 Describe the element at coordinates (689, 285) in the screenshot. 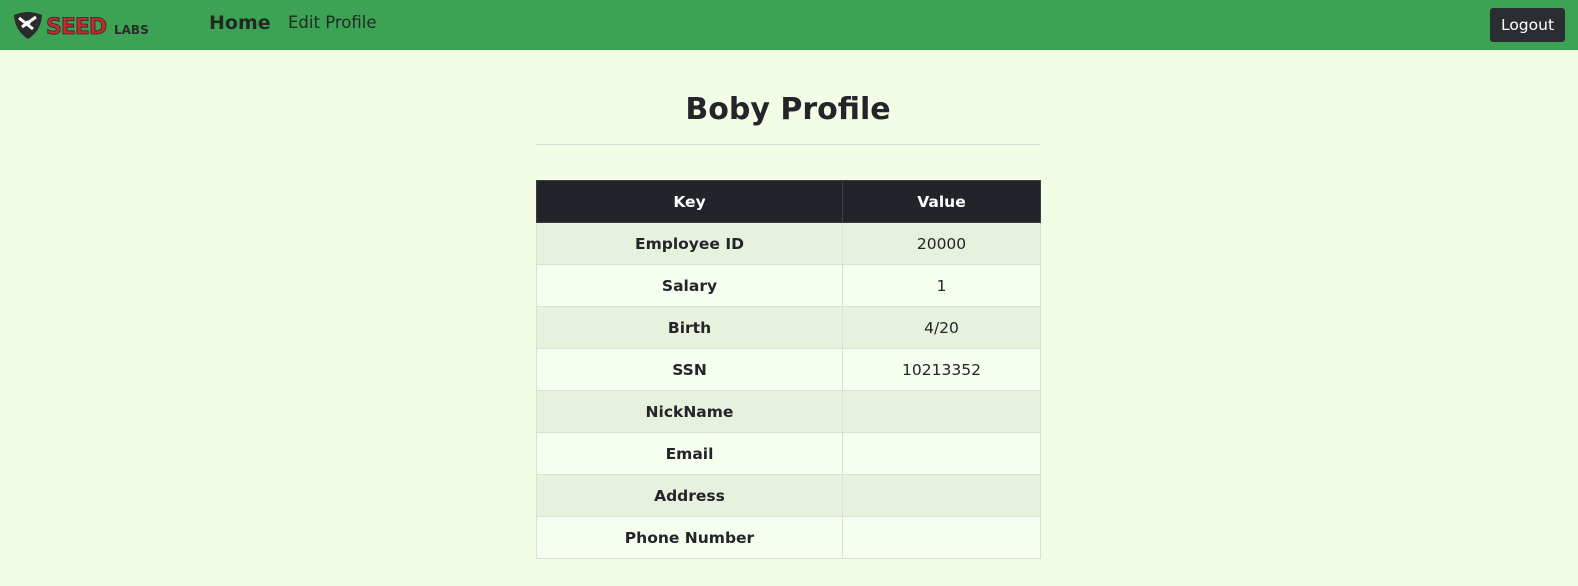

I see `row-key: Salary` at that location.